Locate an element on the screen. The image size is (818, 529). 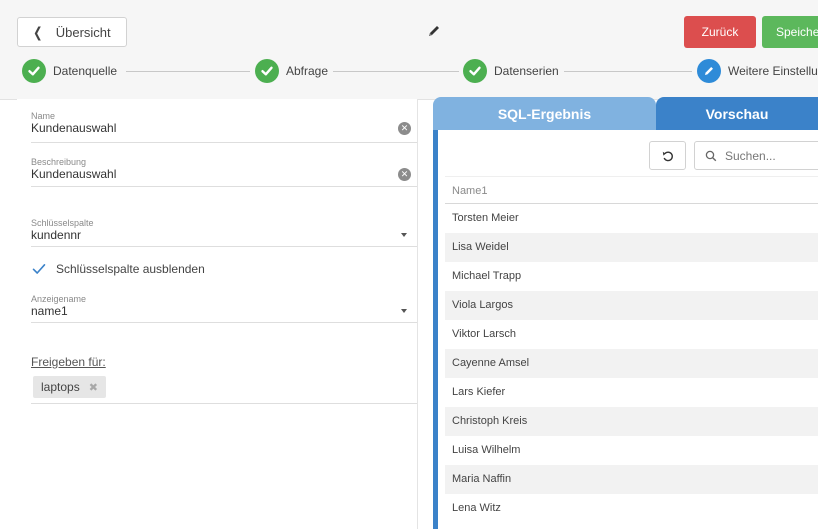
table-row: Lena Witz is located at coordinates (631, 508).